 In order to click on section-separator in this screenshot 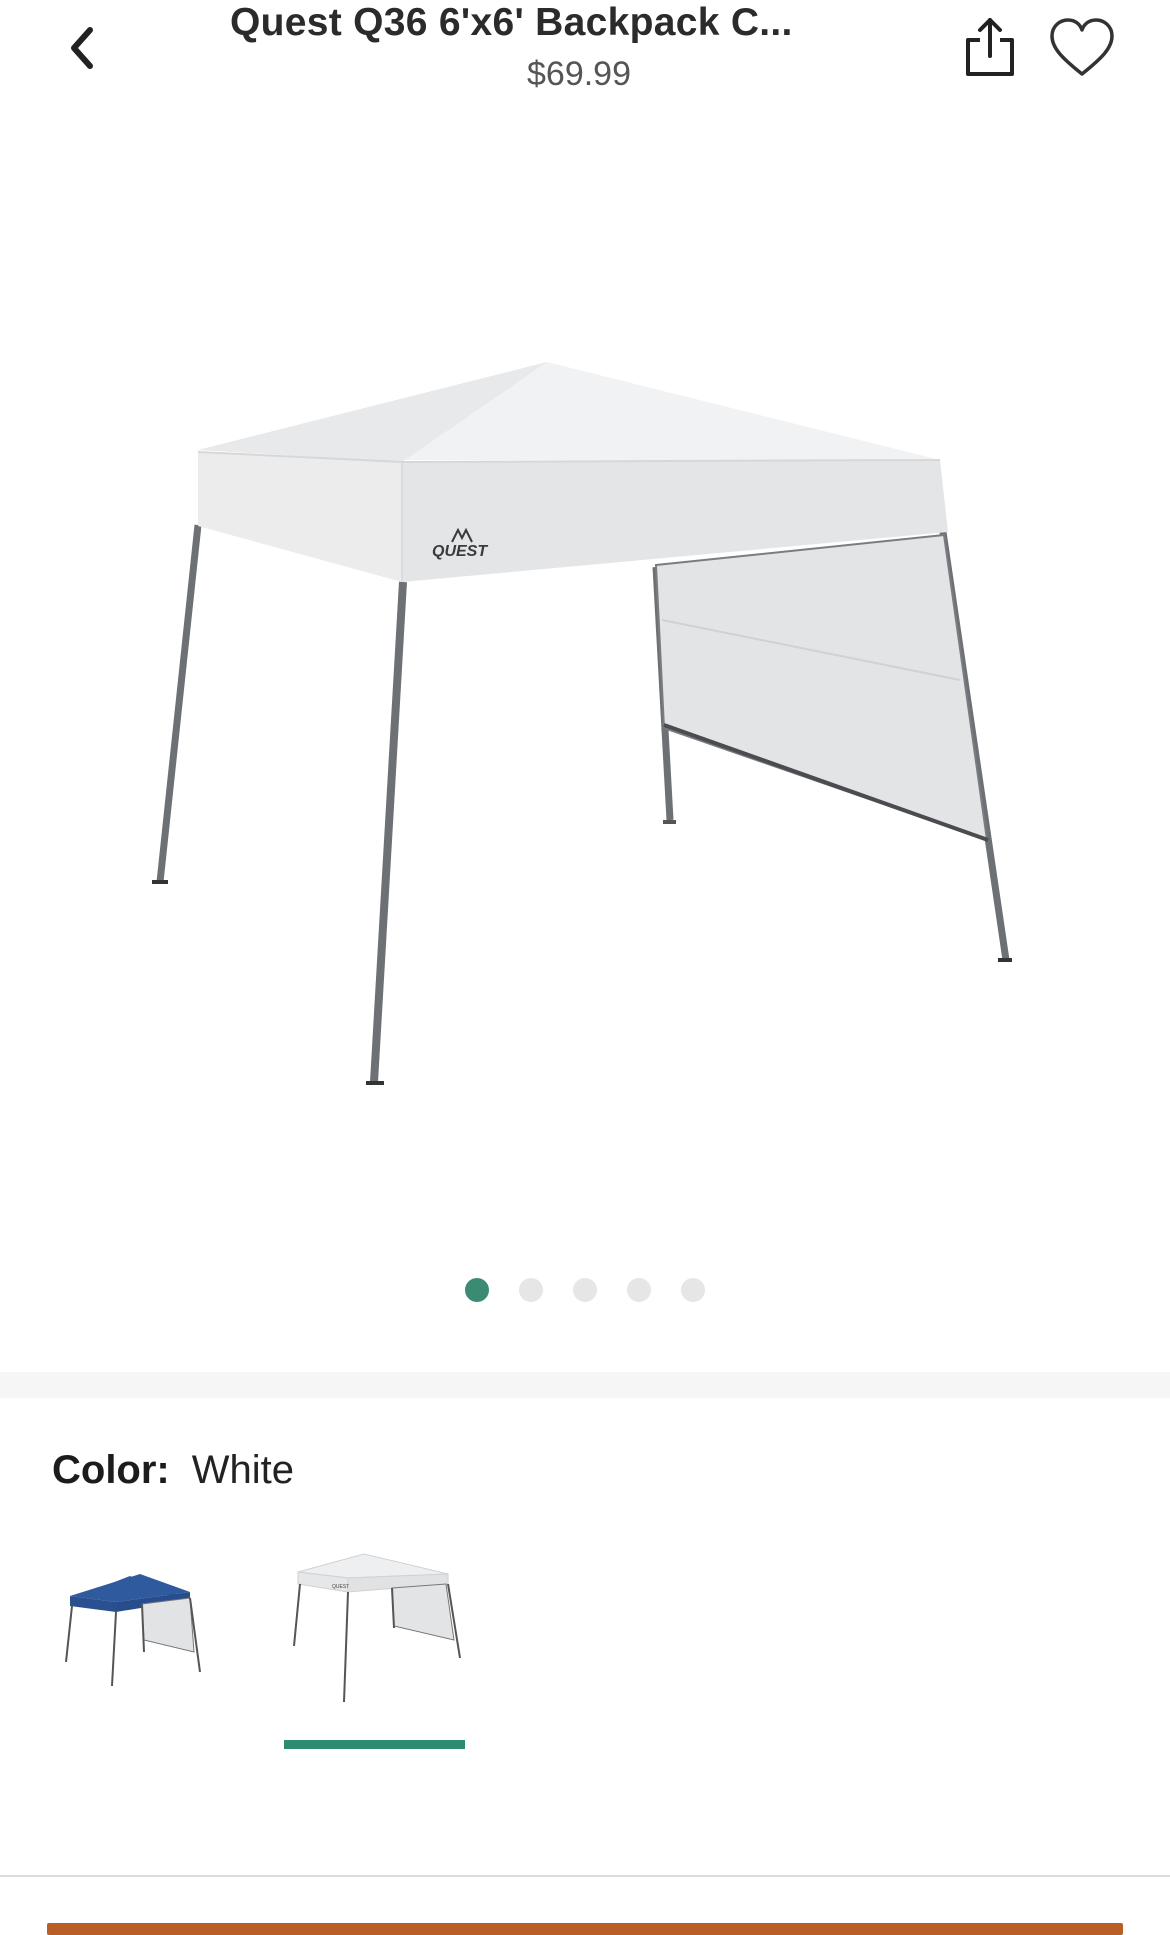, I will do `click(585, 1385)`.